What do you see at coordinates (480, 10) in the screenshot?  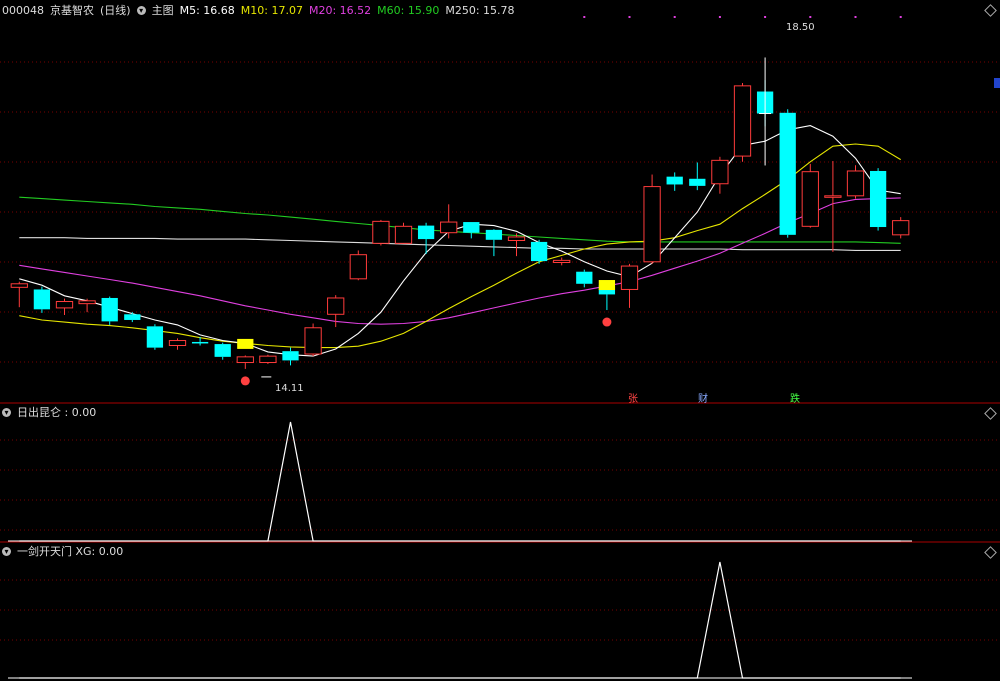 I see `ma250-label: M250: 15.78` at bounding box center [480, 10].